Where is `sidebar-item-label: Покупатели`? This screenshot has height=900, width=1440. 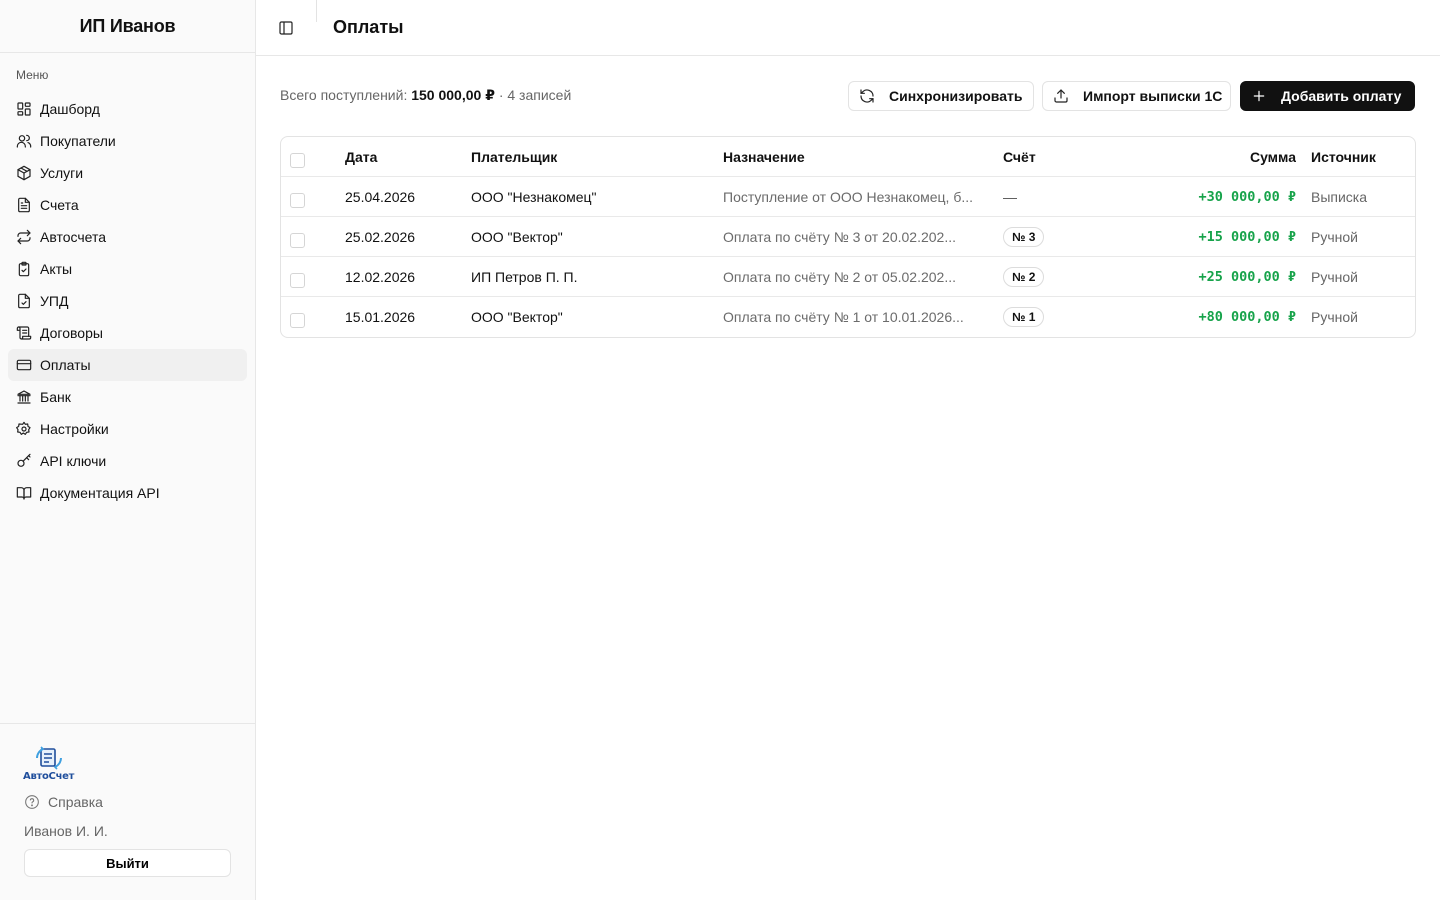
sidebar-item-label: Покупатели is located at coordinates (78, 141).